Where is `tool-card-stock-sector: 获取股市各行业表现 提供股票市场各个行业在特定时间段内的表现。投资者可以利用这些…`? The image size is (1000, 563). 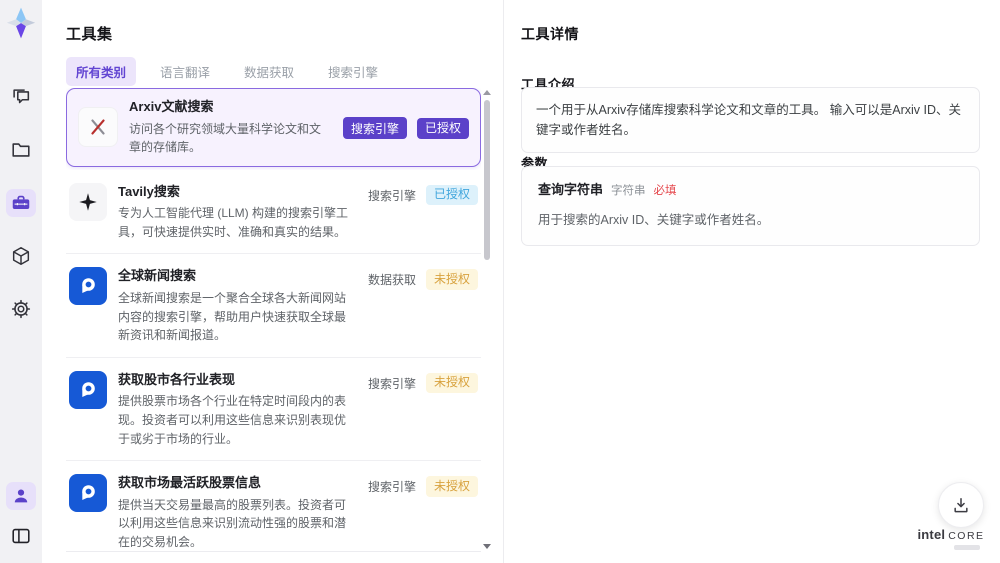 tool-card-stock-sector: 获取股市各行业表现 提供股票市场各个行业在特定时间段内的表现。投资者可以利用这些… is located at coordinates (273, 409).